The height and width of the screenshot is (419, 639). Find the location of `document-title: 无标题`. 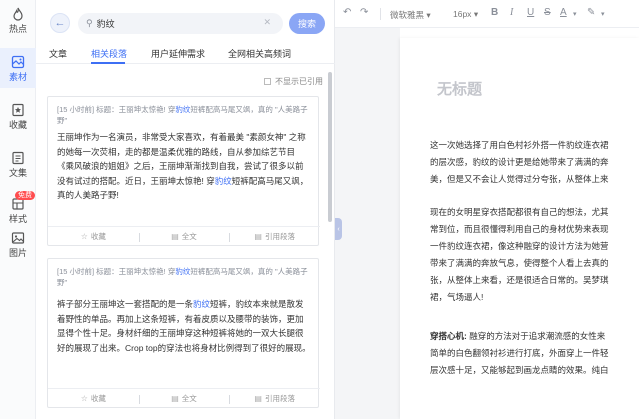

document-title: 无标题 is located at coordinates (459, 88).